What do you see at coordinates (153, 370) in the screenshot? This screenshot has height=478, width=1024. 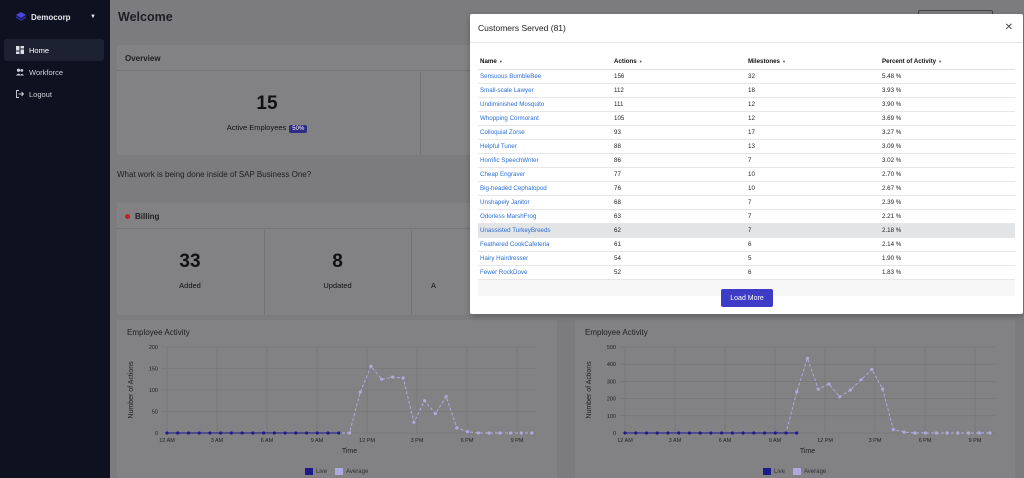 I see `y-tick-label: 150` at bounding box center [153, 370].